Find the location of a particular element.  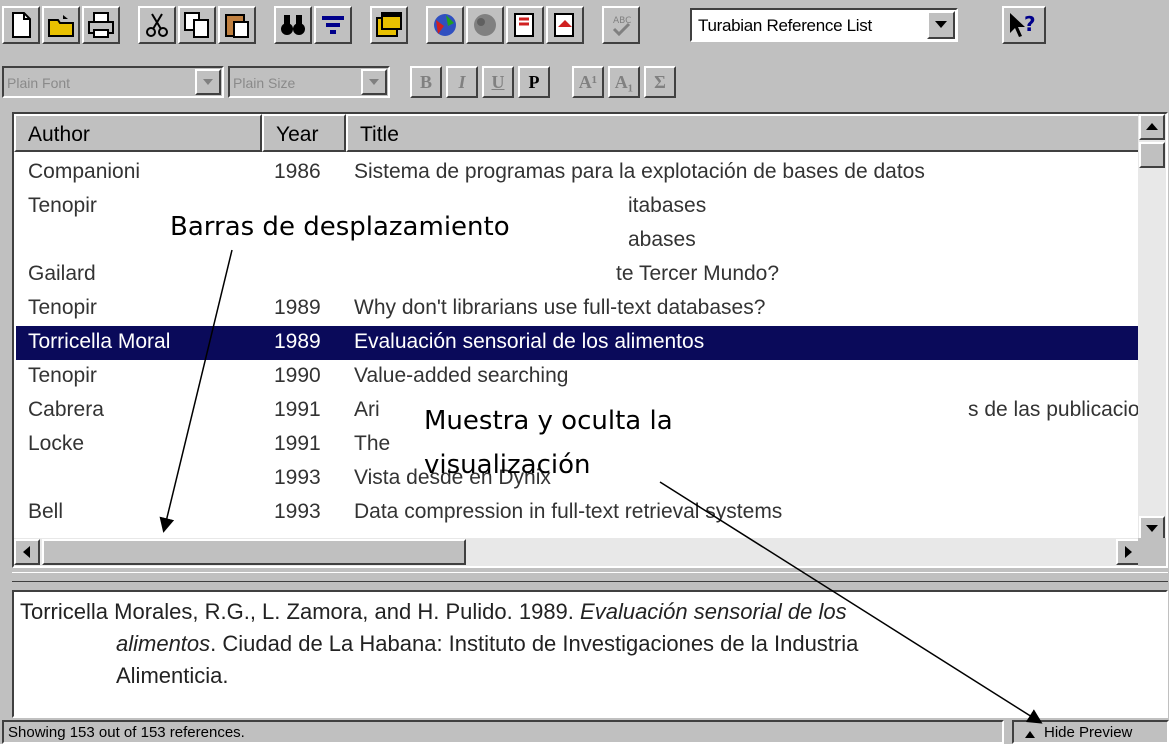

size-select-value: Plain Size is located at coordinates (264, 83).